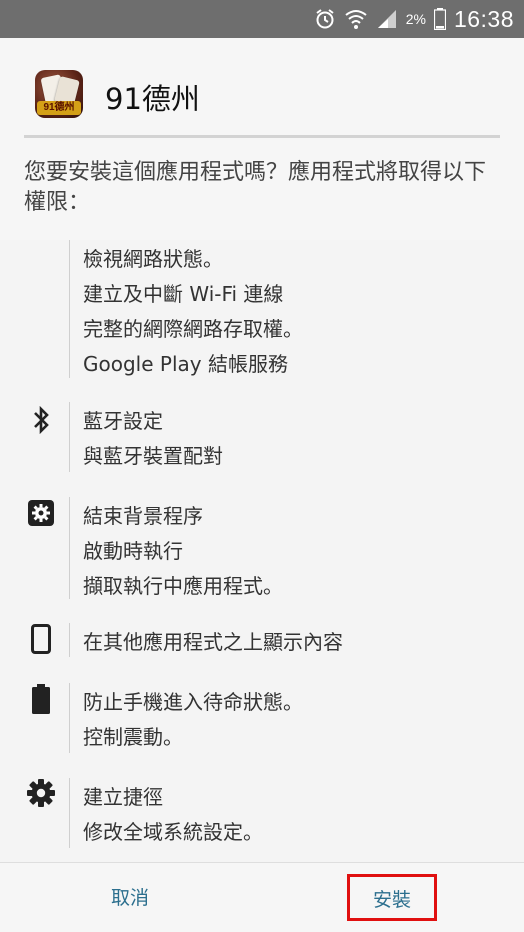 The height and width of the screenshot is (932, 524). I want to click on permission-item: 控制震動。, so click(133, 737).